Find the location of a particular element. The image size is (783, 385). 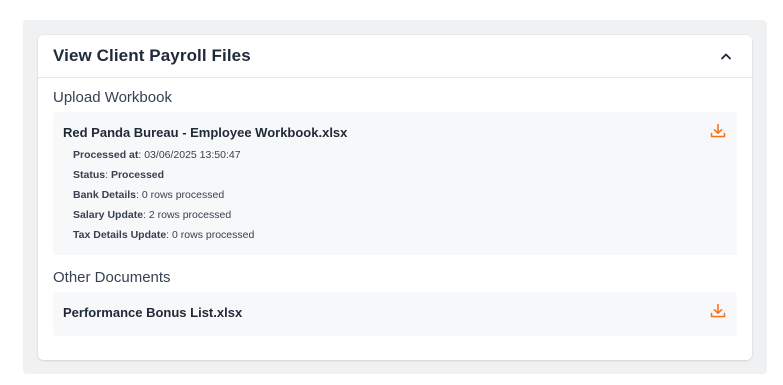

detail-value: 2 rows processed is located at coordinates (190, 215).